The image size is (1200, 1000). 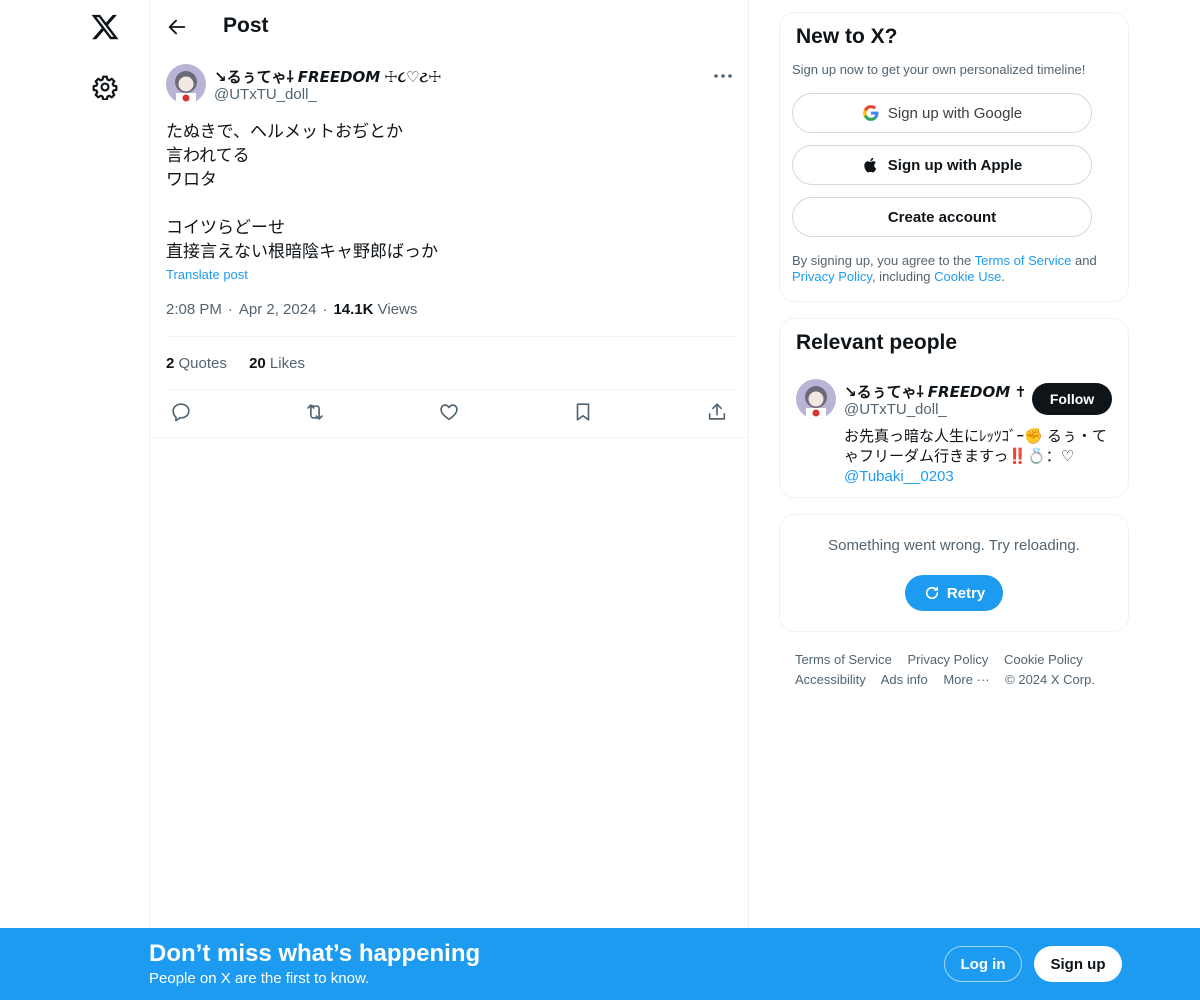 What do you see at coordinates (903, 276) in the screenshot?
I see `legal-including: , including` at bounding box center [903, 276].